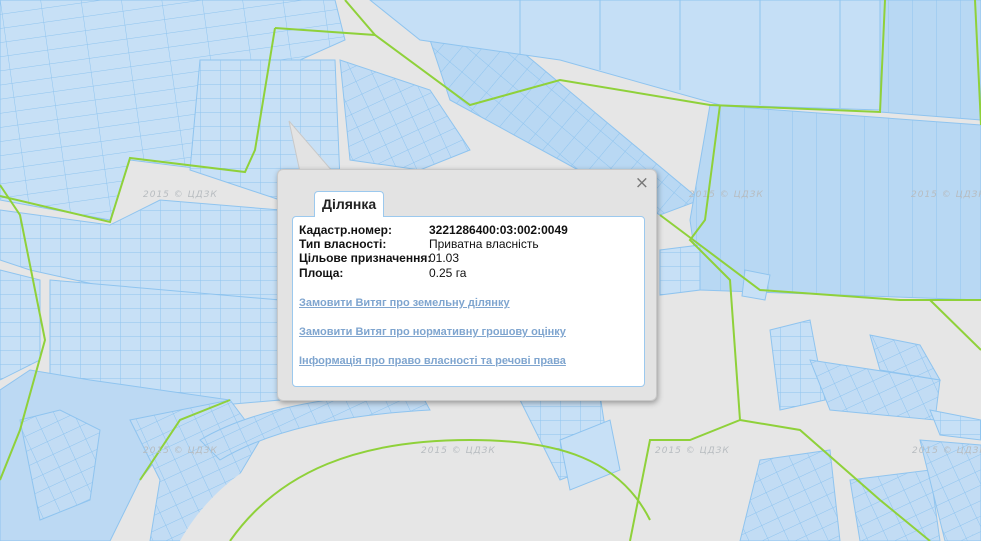 The image size is (981, 541). Describe the element at coordinates (343, 244) in the screenshot. I see `field-label: Тип власності:` at that location.